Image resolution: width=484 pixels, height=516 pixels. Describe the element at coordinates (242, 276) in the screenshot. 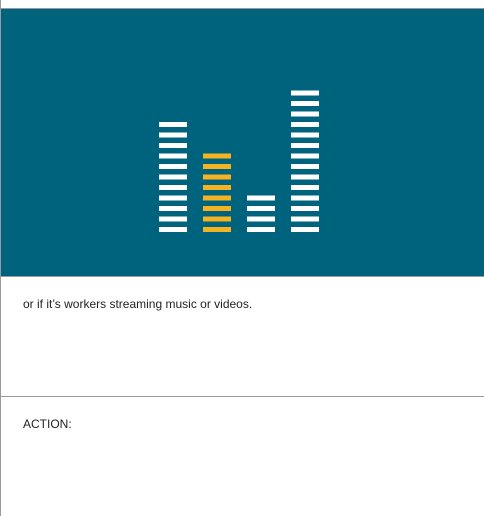

I see `panel-divider` at that location.